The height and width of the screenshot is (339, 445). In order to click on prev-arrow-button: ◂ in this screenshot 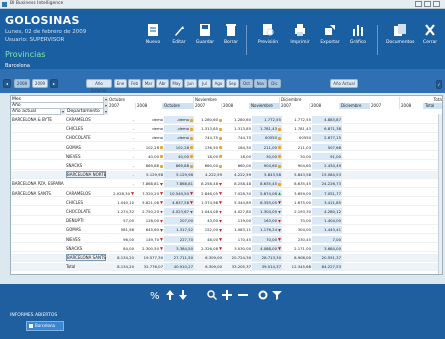, I will do `click(7, 83)`.